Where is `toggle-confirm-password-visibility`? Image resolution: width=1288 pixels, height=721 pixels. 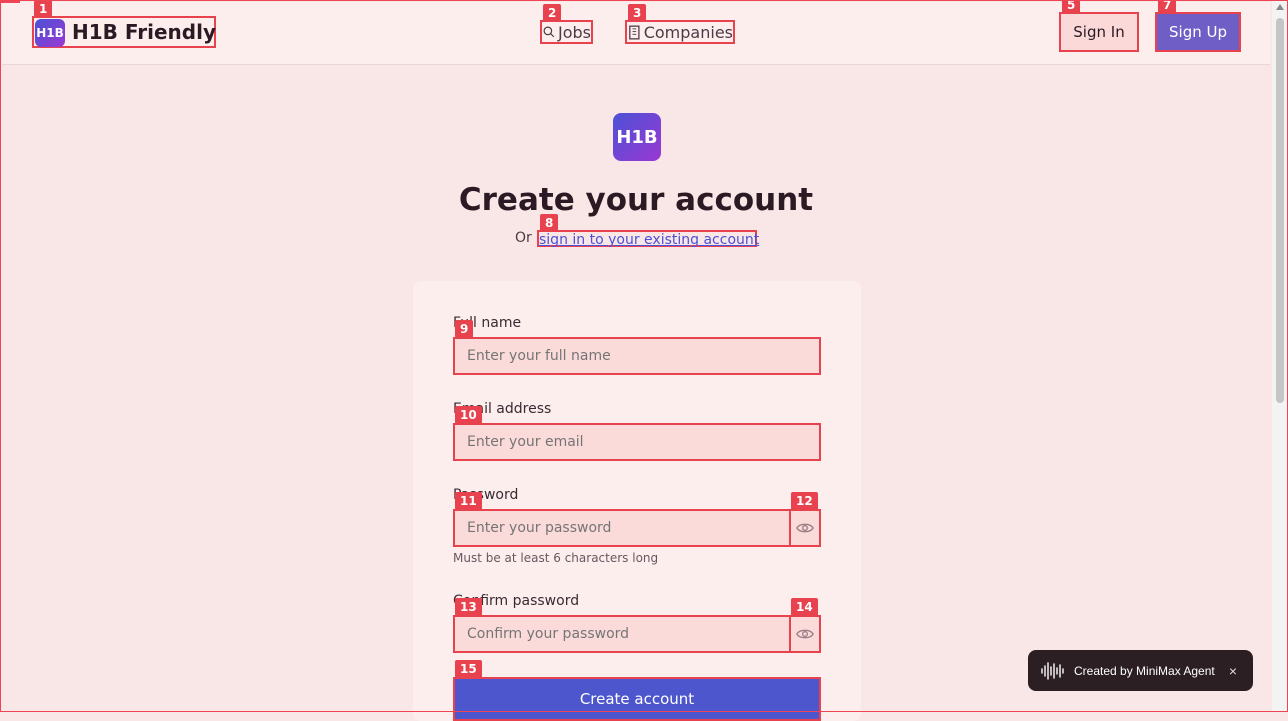 toggle-confirm-password-visibility is located at coordinates (805, 634).